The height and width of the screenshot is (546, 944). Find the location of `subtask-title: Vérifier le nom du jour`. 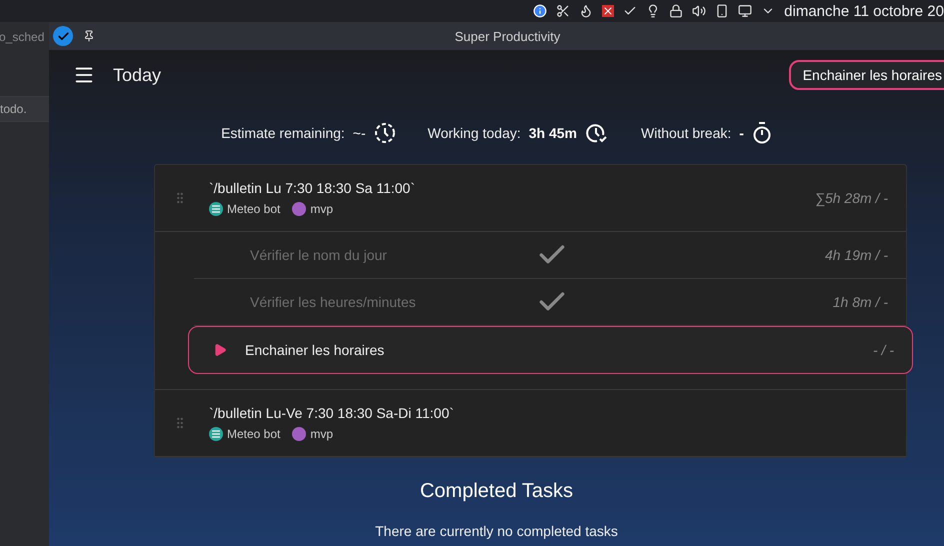

subtask-title: Vérifier le nom du jour is located at coordinates (319, 255).